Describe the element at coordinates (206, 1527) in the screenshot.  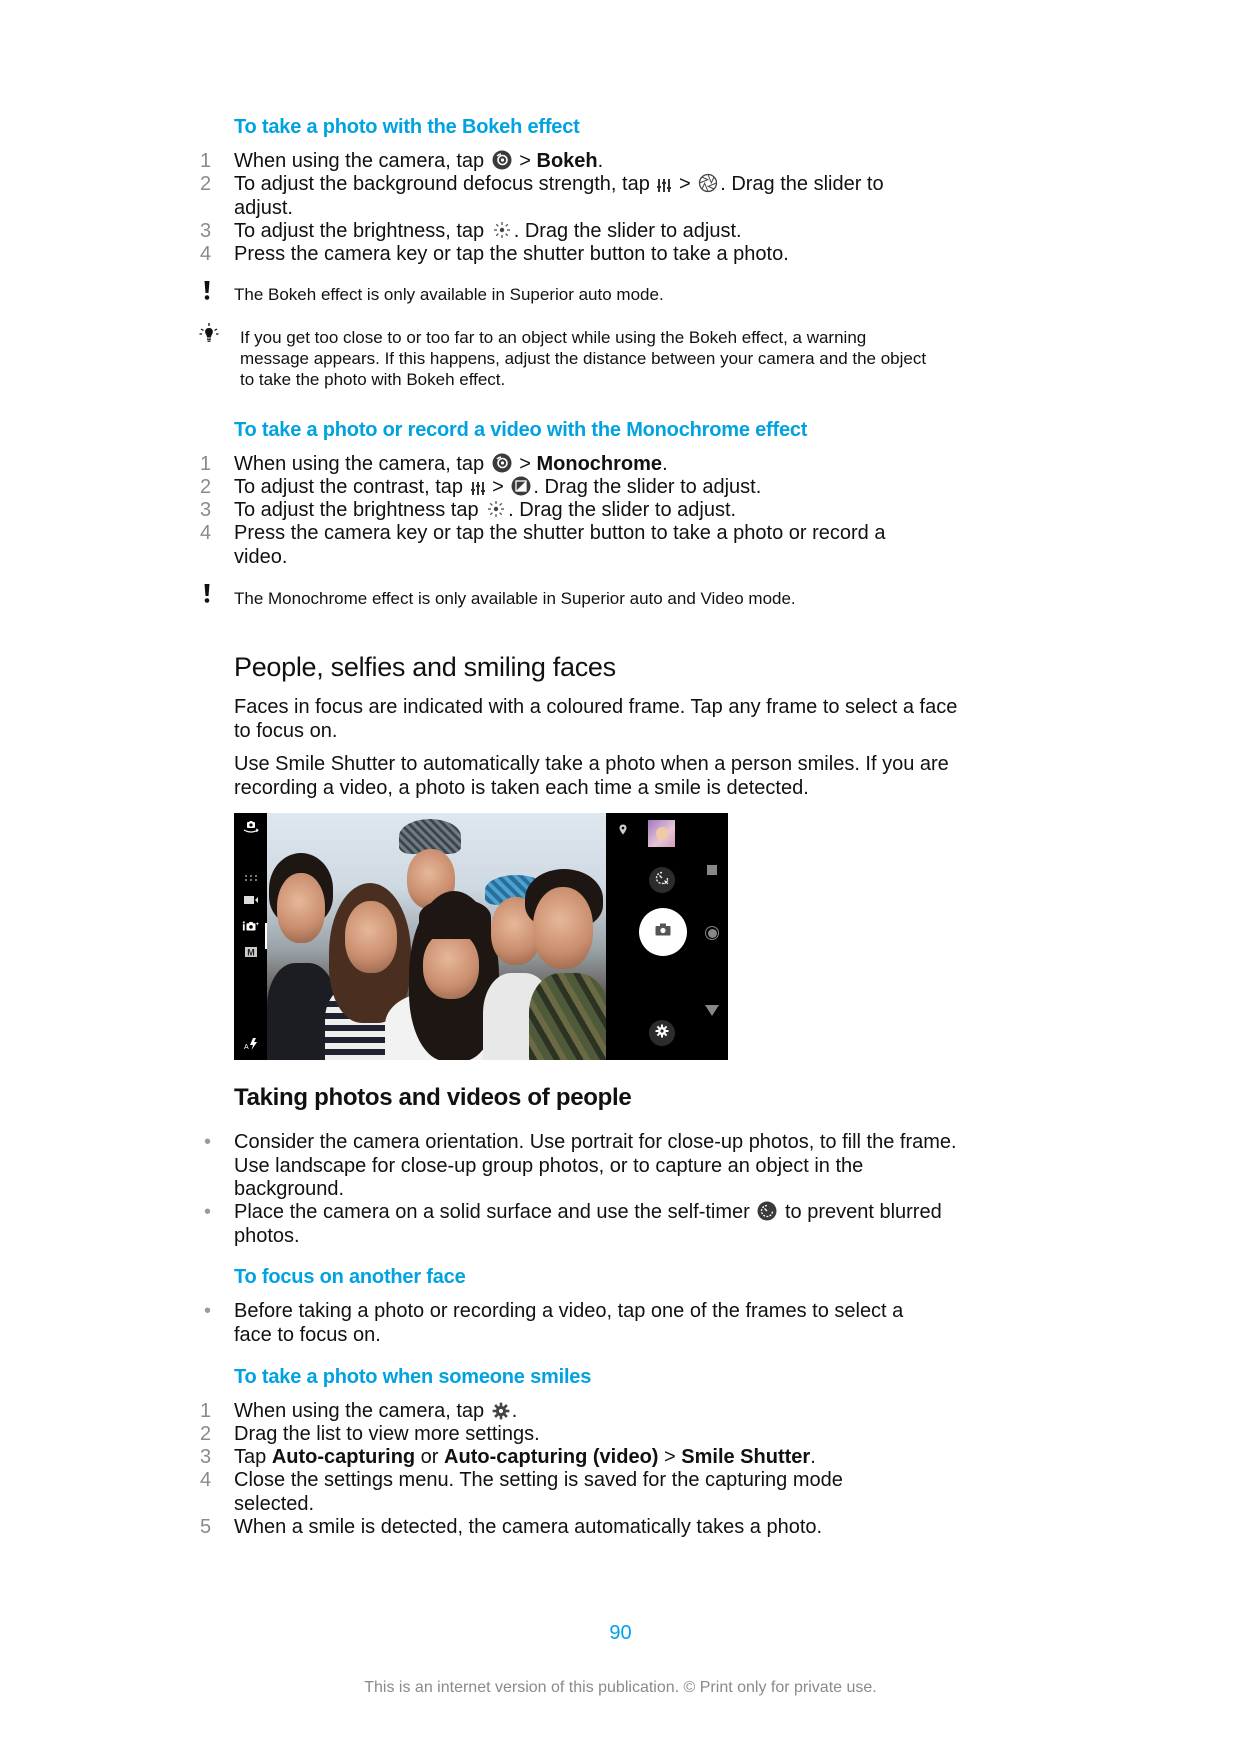
I see `step-number: 5` at that location.